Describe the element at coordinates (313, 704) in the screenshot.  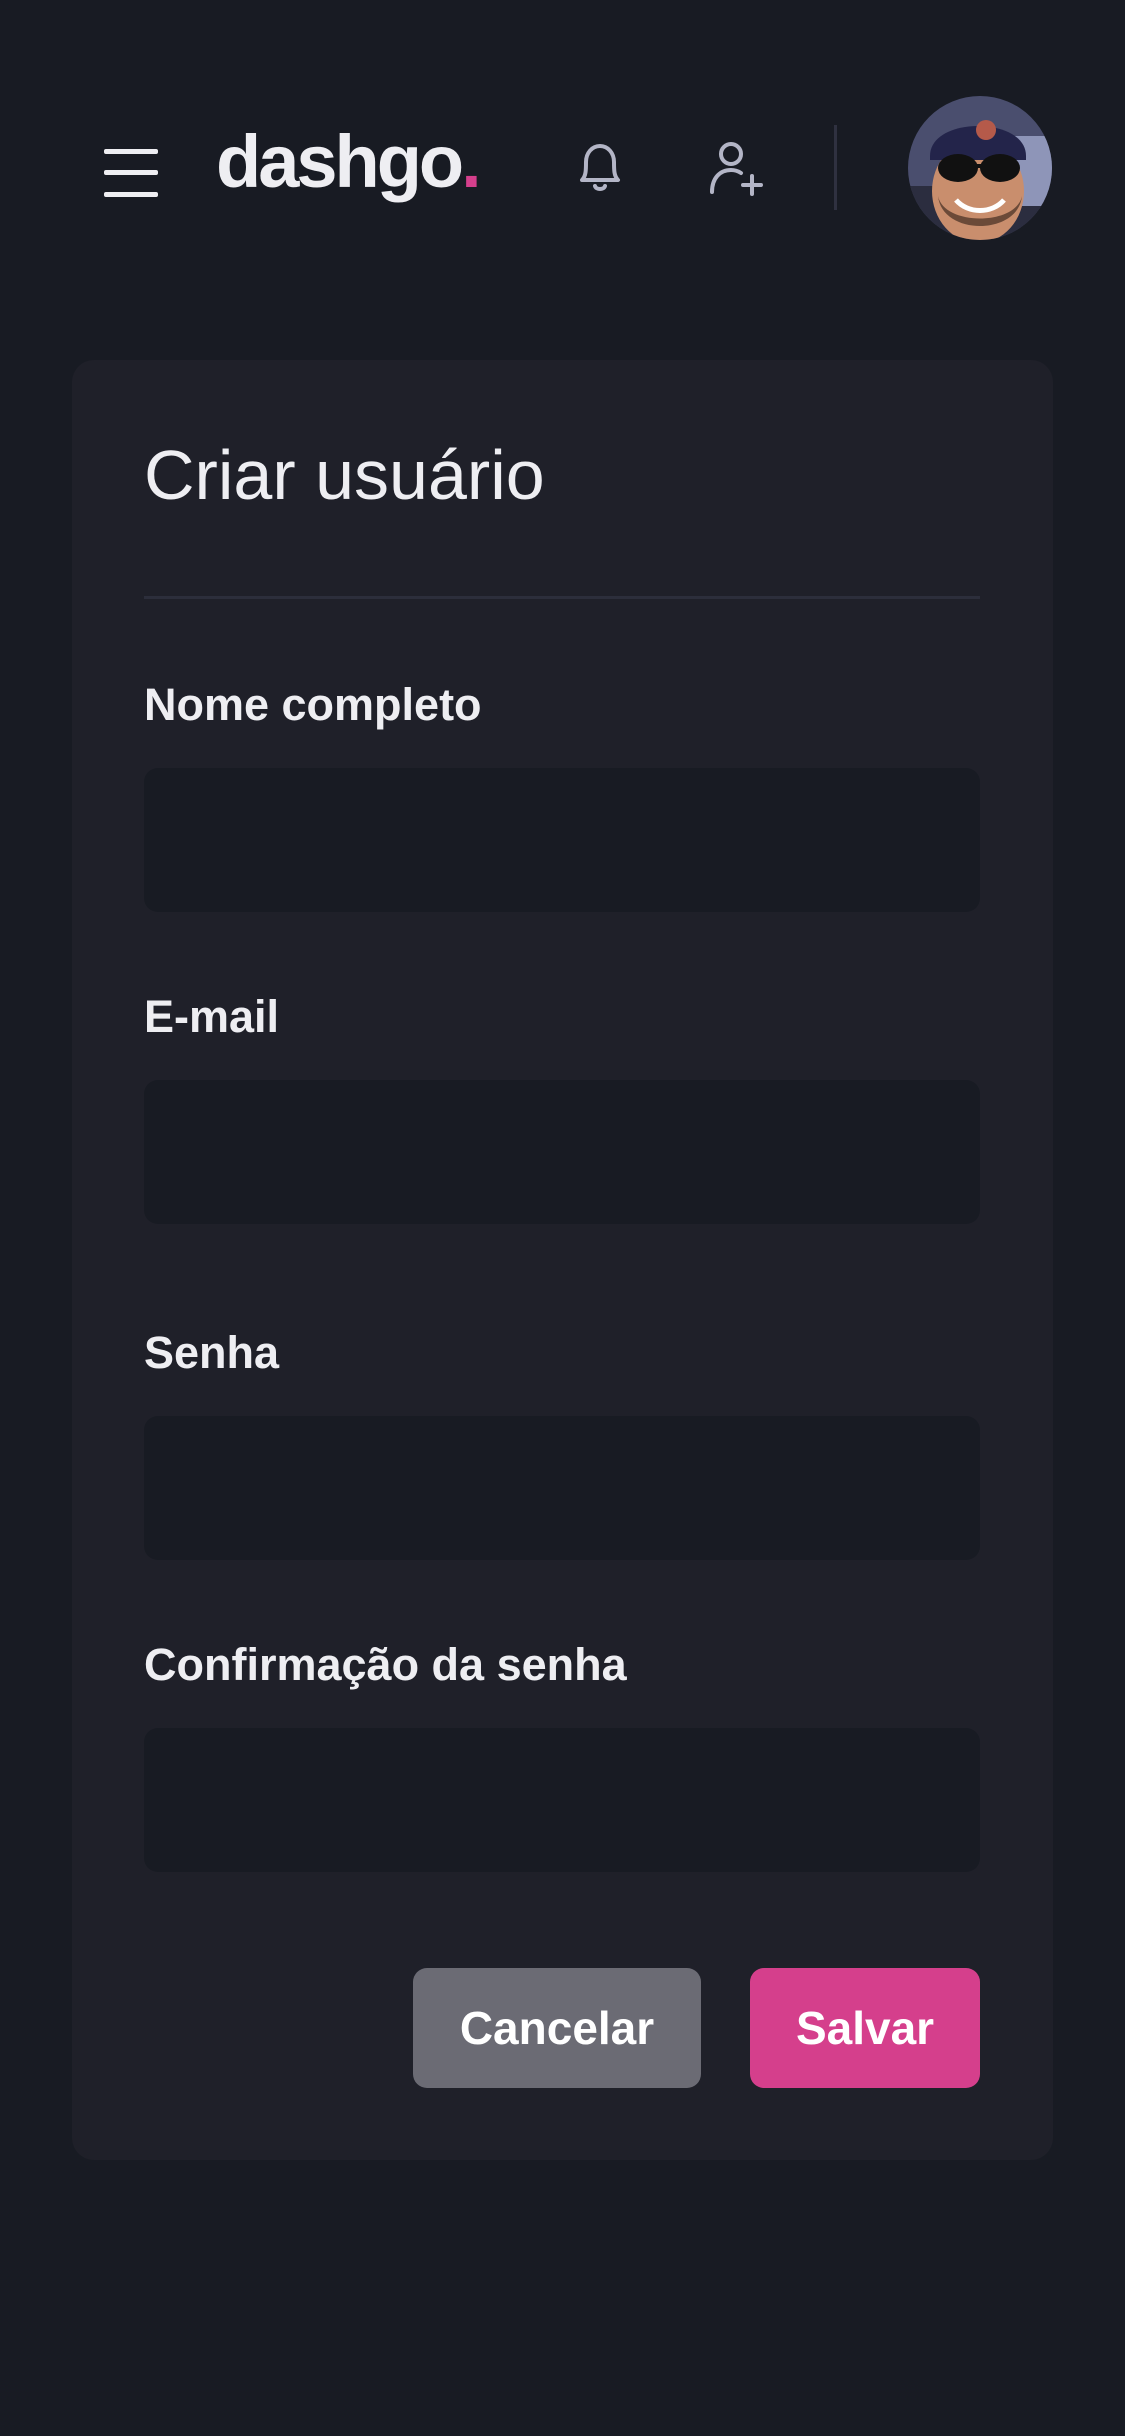
I see `full-name-label: Nome completo` at that location.